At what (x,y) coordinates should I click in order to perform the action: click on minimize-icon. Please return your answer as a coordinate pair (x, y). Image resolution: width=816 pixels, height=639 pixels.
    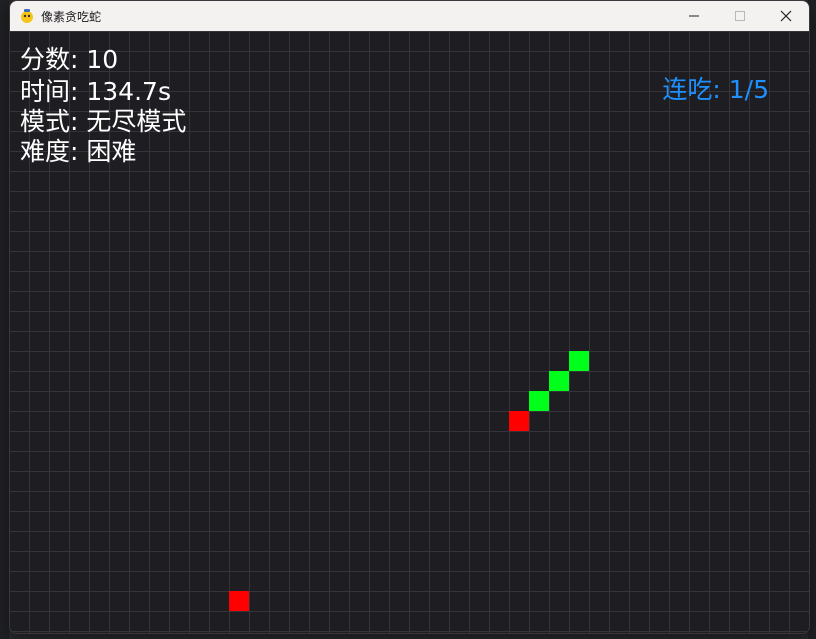
    Looking at the image, I should click on (694, 16).